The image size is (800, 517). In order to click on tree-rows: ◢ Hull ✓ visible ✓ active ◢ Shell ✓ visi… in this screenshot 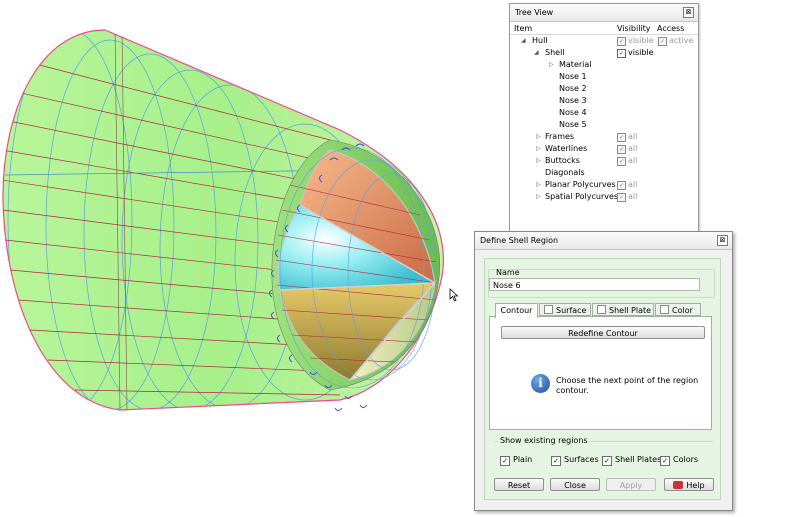, I will do `click(604, 119)`.